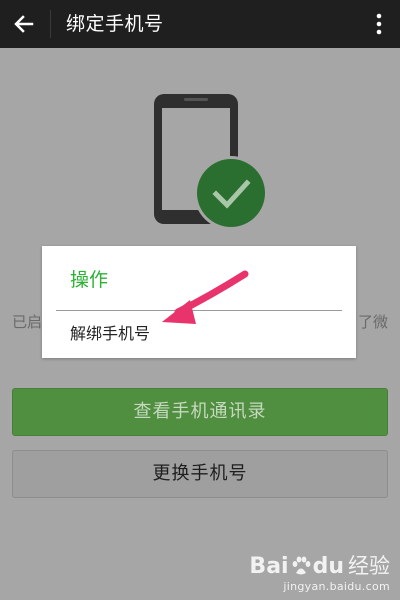 The width and height of the screenshot is (400, 600). What do you see at coordinates (200, 474) in the screenshot?
I see `change-phone-button: 更换手机号` at bounding box center [200, 474].